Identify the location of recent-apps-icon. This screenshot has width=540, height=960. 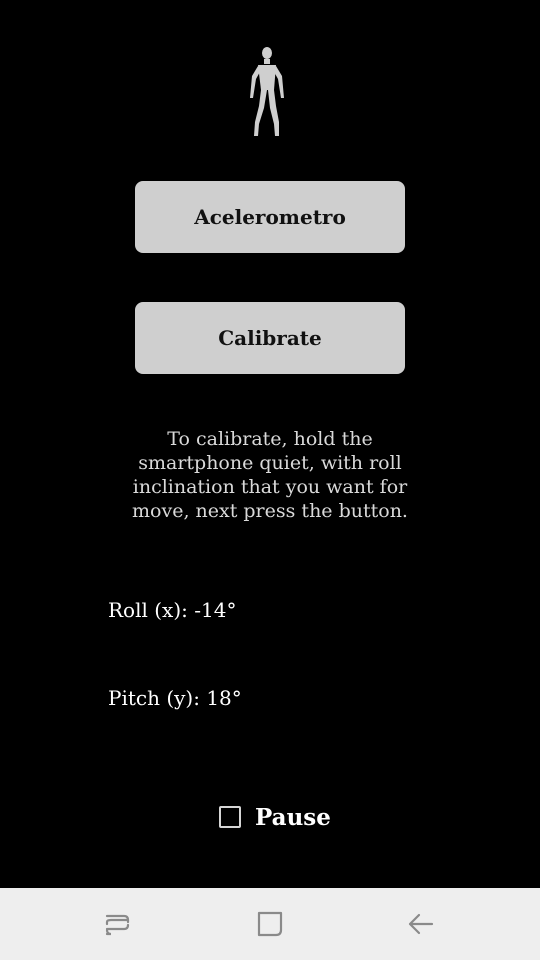
(118, 924).